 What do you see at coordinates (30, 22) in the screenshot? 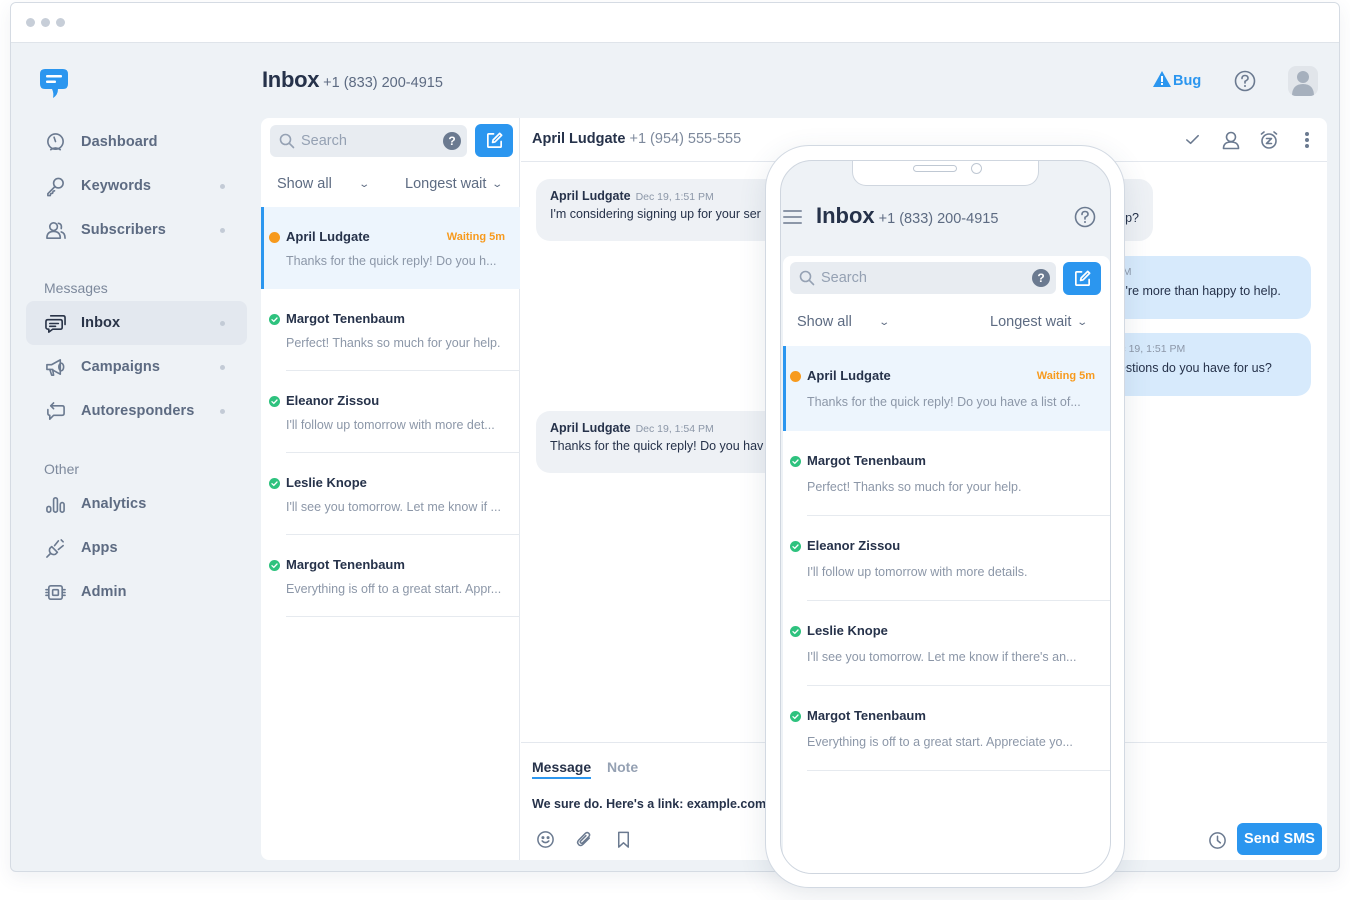
I see `close-window-dot` at bounding box center [30, 22].